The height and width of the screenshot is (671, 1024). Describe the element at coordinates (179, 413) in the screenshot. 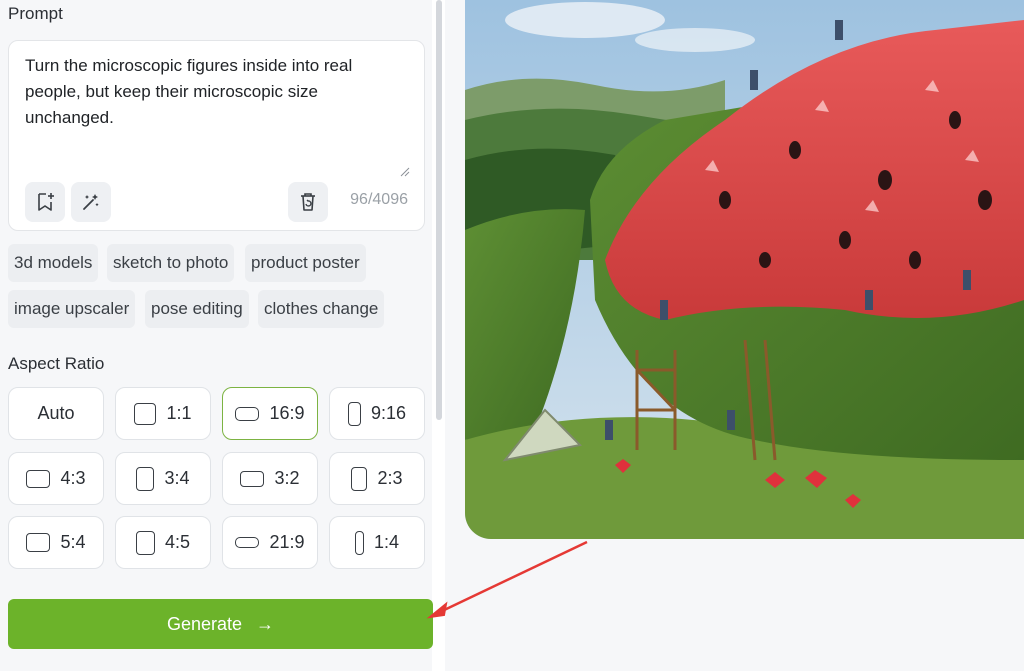

I see `ratio-label: 1:1` at that location.